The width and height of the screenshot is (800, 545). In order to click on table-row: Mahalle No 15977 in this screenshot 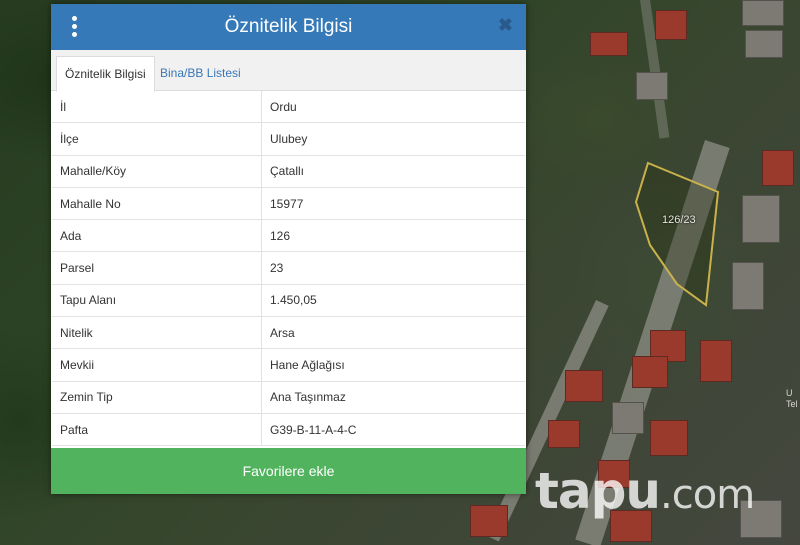, I will do `click(288, 204)`.